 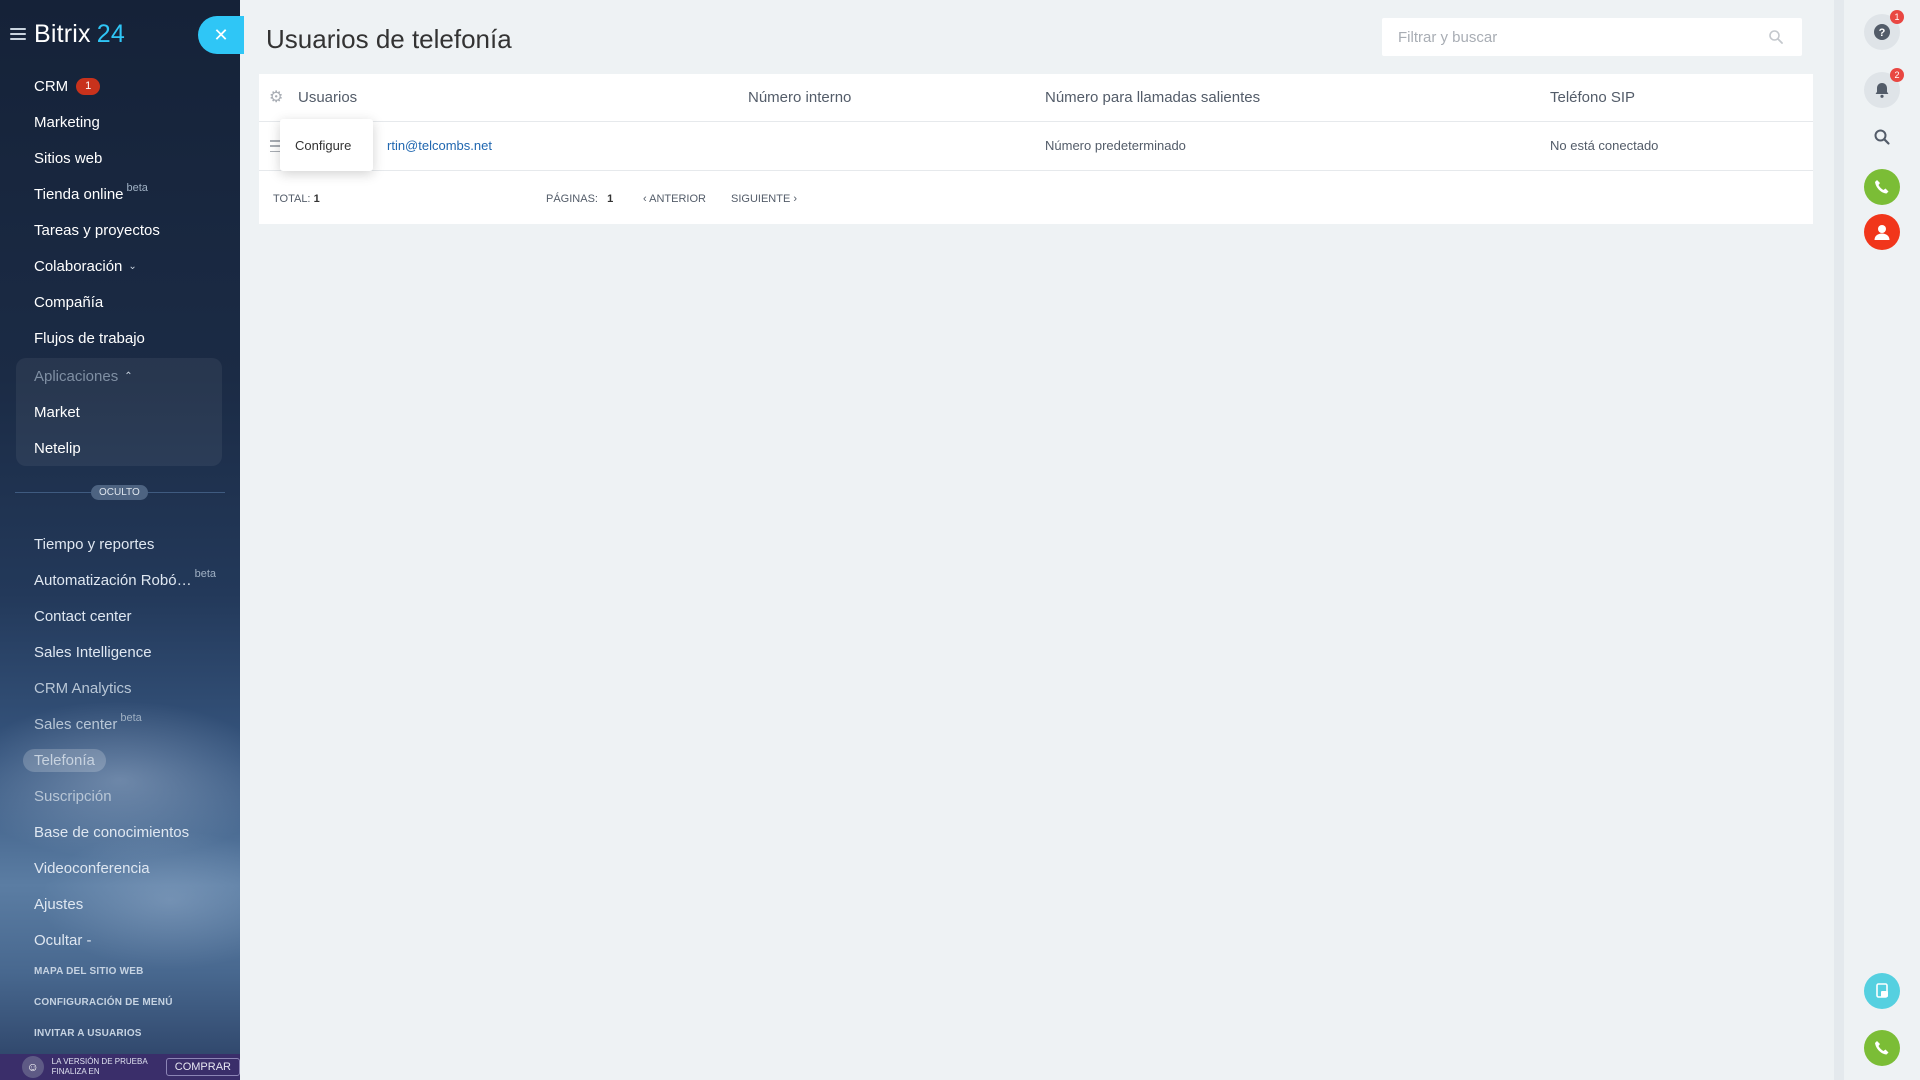 I want to click on sip-status: No está conectado, so click(x=1604, y=145).